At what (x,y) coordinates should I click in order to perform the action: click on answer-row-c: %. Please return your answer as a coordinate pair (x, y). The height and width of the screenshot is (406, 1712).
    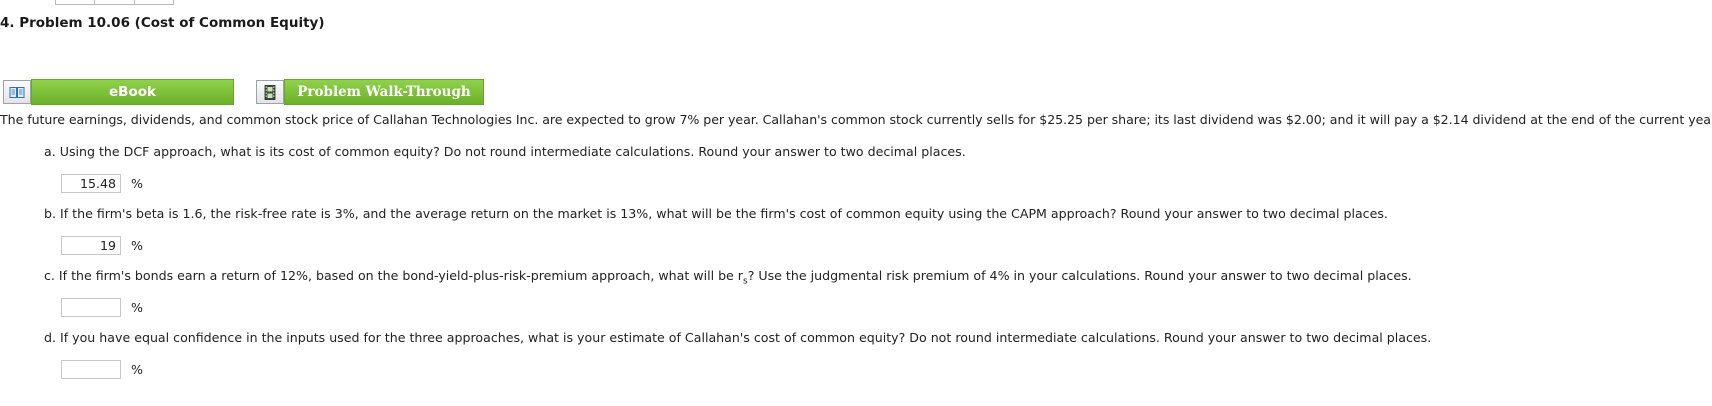
    Looking at the image, I should click on (102, 307).